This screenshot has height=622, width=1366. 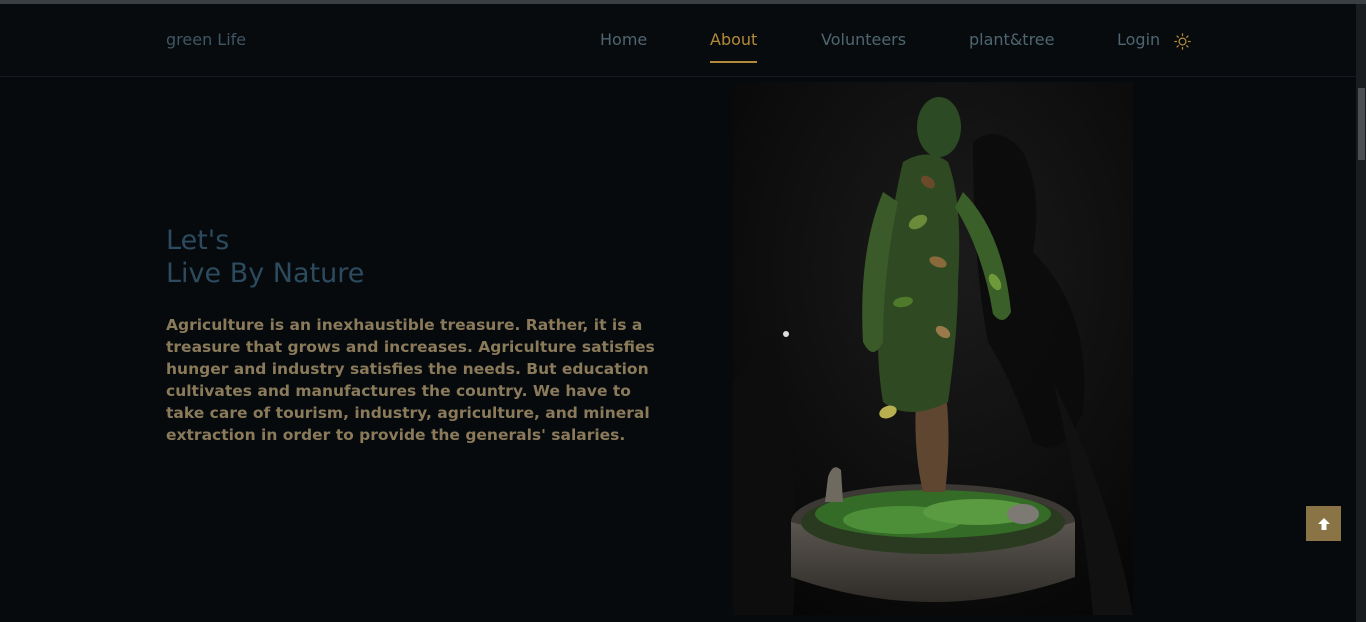 What do you see at coordinates (426, 257) in the screenshot?
I see `hero-title: Let's Live By Nature` at bounding box center [426, 257].